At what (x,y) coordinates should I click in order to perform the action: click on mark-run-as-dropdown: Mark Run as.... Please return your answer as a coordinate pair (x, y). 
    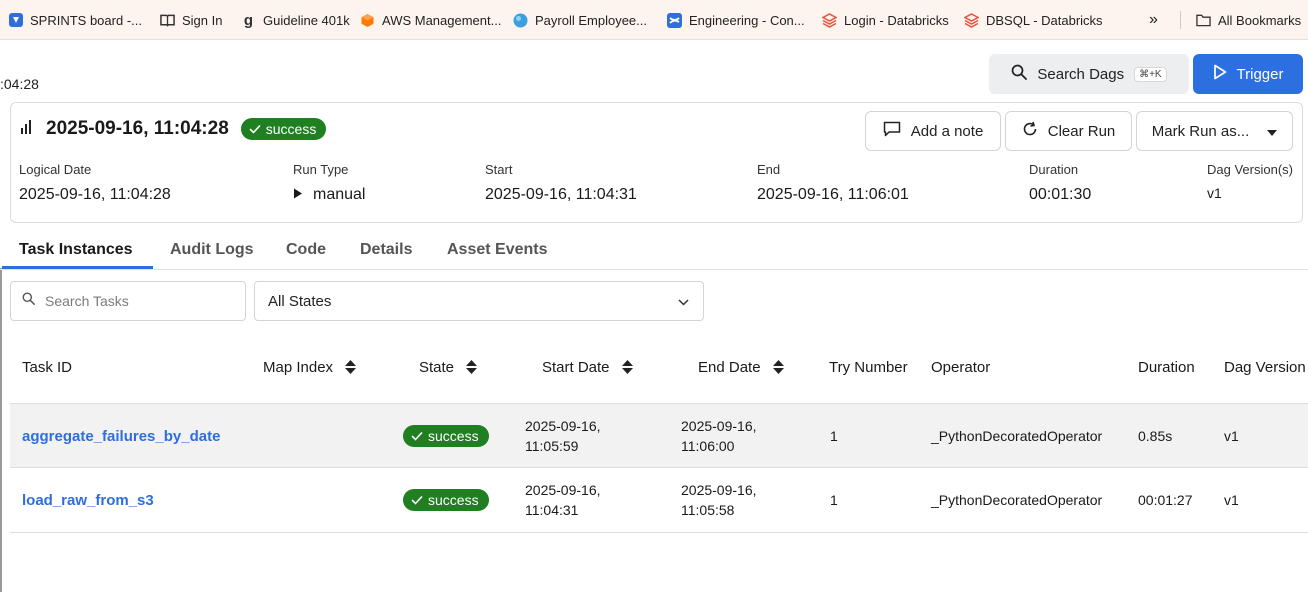
    Looking at the image, I should click on (1214, 131).